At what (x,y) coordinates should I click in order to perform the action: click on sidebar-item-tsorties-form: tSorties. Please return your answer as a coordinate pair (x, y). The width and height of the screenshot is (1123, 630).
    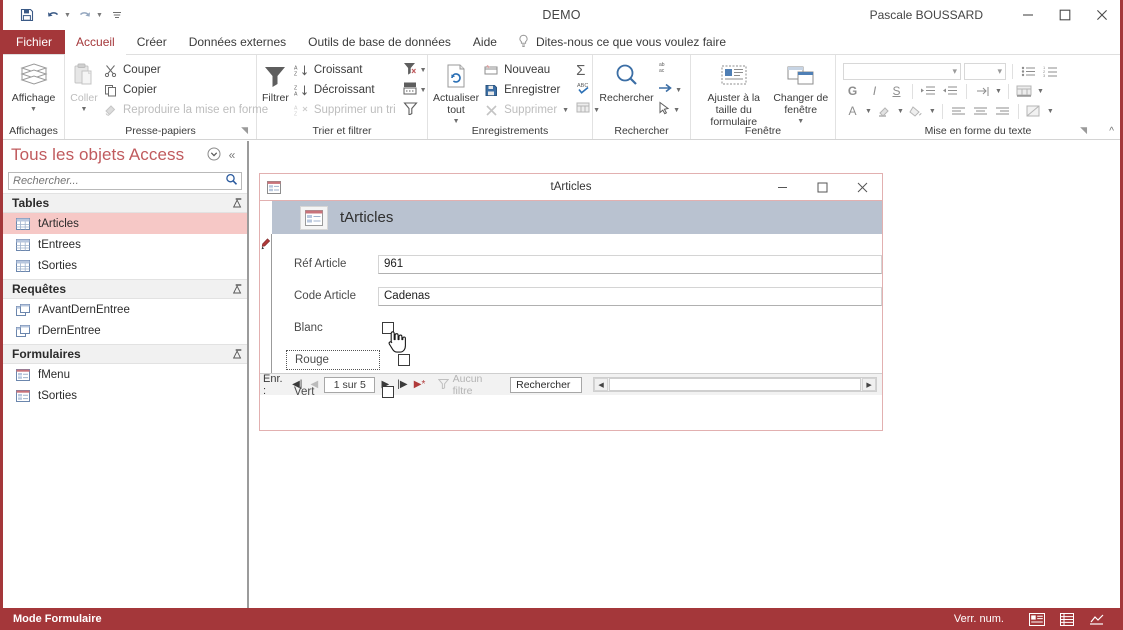
    Looking at the image, I should click on (125, 395).